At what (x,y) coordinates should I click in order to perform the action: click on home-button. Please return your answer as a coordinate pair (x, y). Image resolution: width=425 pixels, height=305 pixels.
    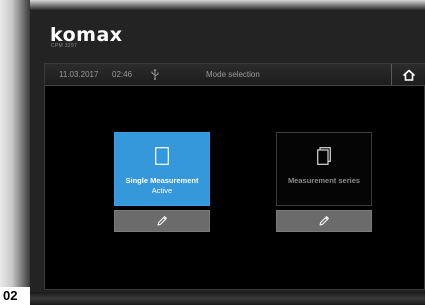
    Looking at the image, I should click on (408, 74).